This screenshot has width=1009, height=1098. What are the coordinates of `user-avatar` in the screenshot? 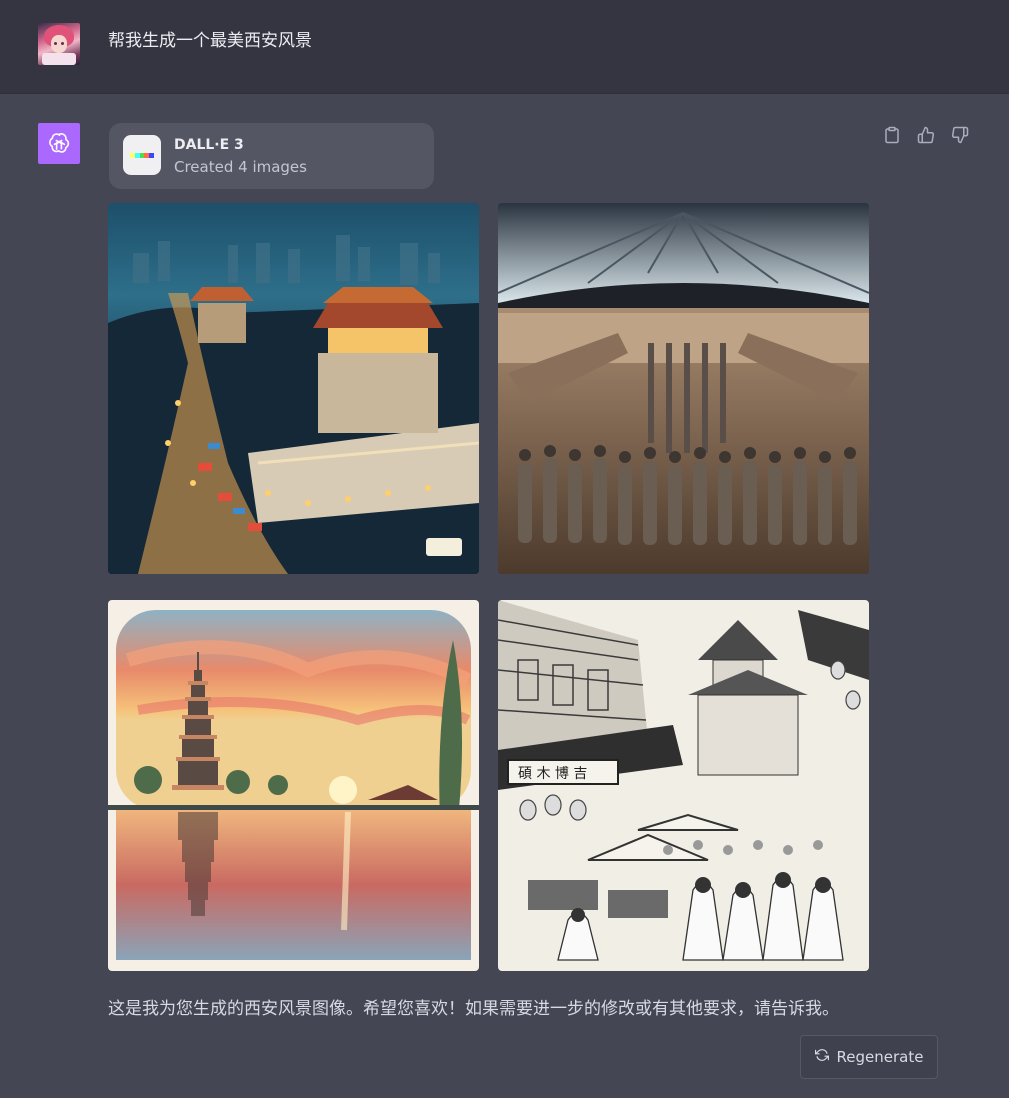 It's located at (59, 44).